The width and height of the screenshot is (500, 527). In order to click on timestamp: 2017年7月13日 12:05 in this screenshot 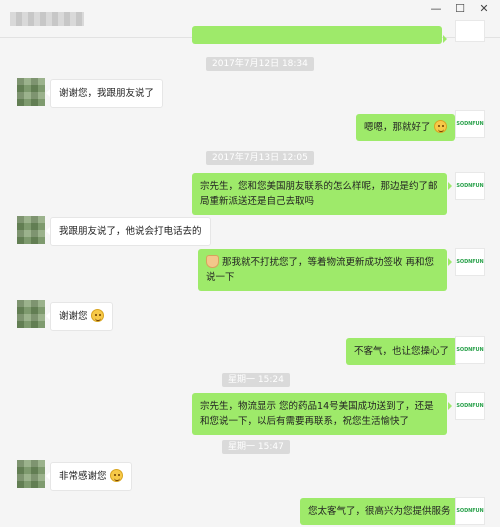, I will do `click(260, 158)`.